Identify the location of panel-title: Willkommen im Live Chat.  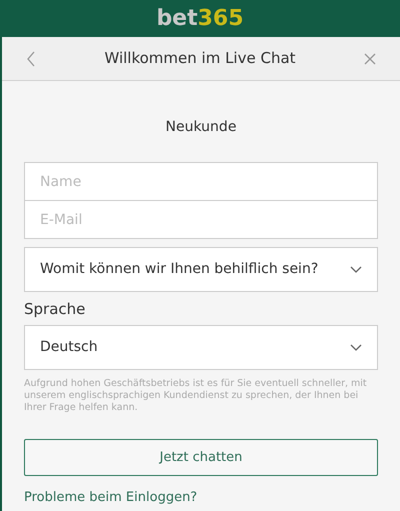
(200, 59).